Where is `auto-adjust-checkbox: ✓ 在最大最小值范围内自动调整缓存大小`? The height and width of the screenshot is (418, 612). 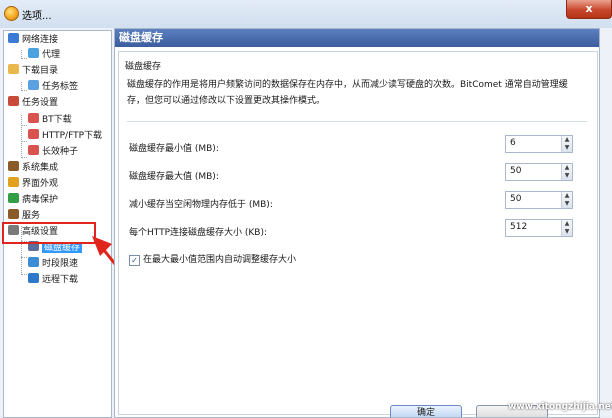
auto-adjust-checkbox: ✓ 在最大最小值范围内自动调整缓存大小 is located at coordinates (212, 259).